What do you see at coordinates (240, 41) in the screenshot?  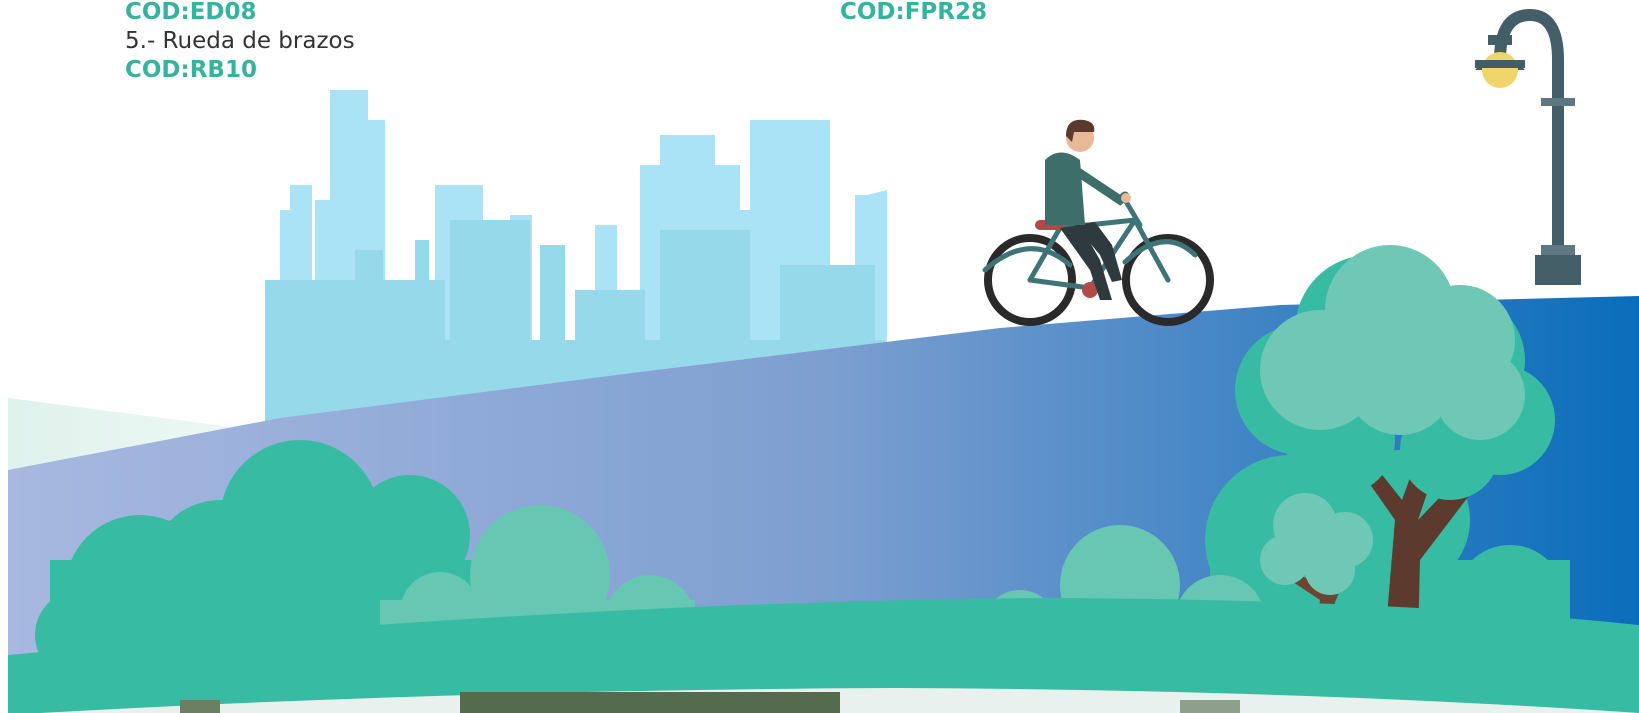 I see `left-item-5: 5.- Rueda de brazos` at bounding box center [240, 41].